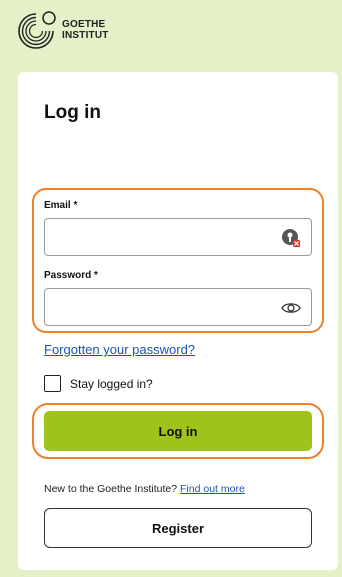  I want to click on password-field-box, so click(178, 307).